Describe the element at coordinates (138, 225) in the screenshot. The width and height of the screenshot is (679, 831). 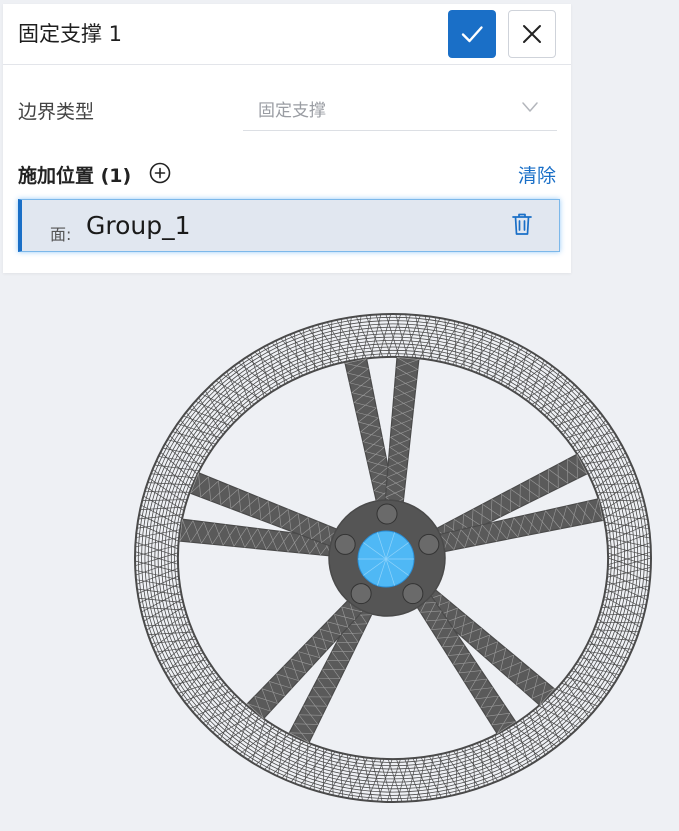
I see `item-name: Group_1` at that location.